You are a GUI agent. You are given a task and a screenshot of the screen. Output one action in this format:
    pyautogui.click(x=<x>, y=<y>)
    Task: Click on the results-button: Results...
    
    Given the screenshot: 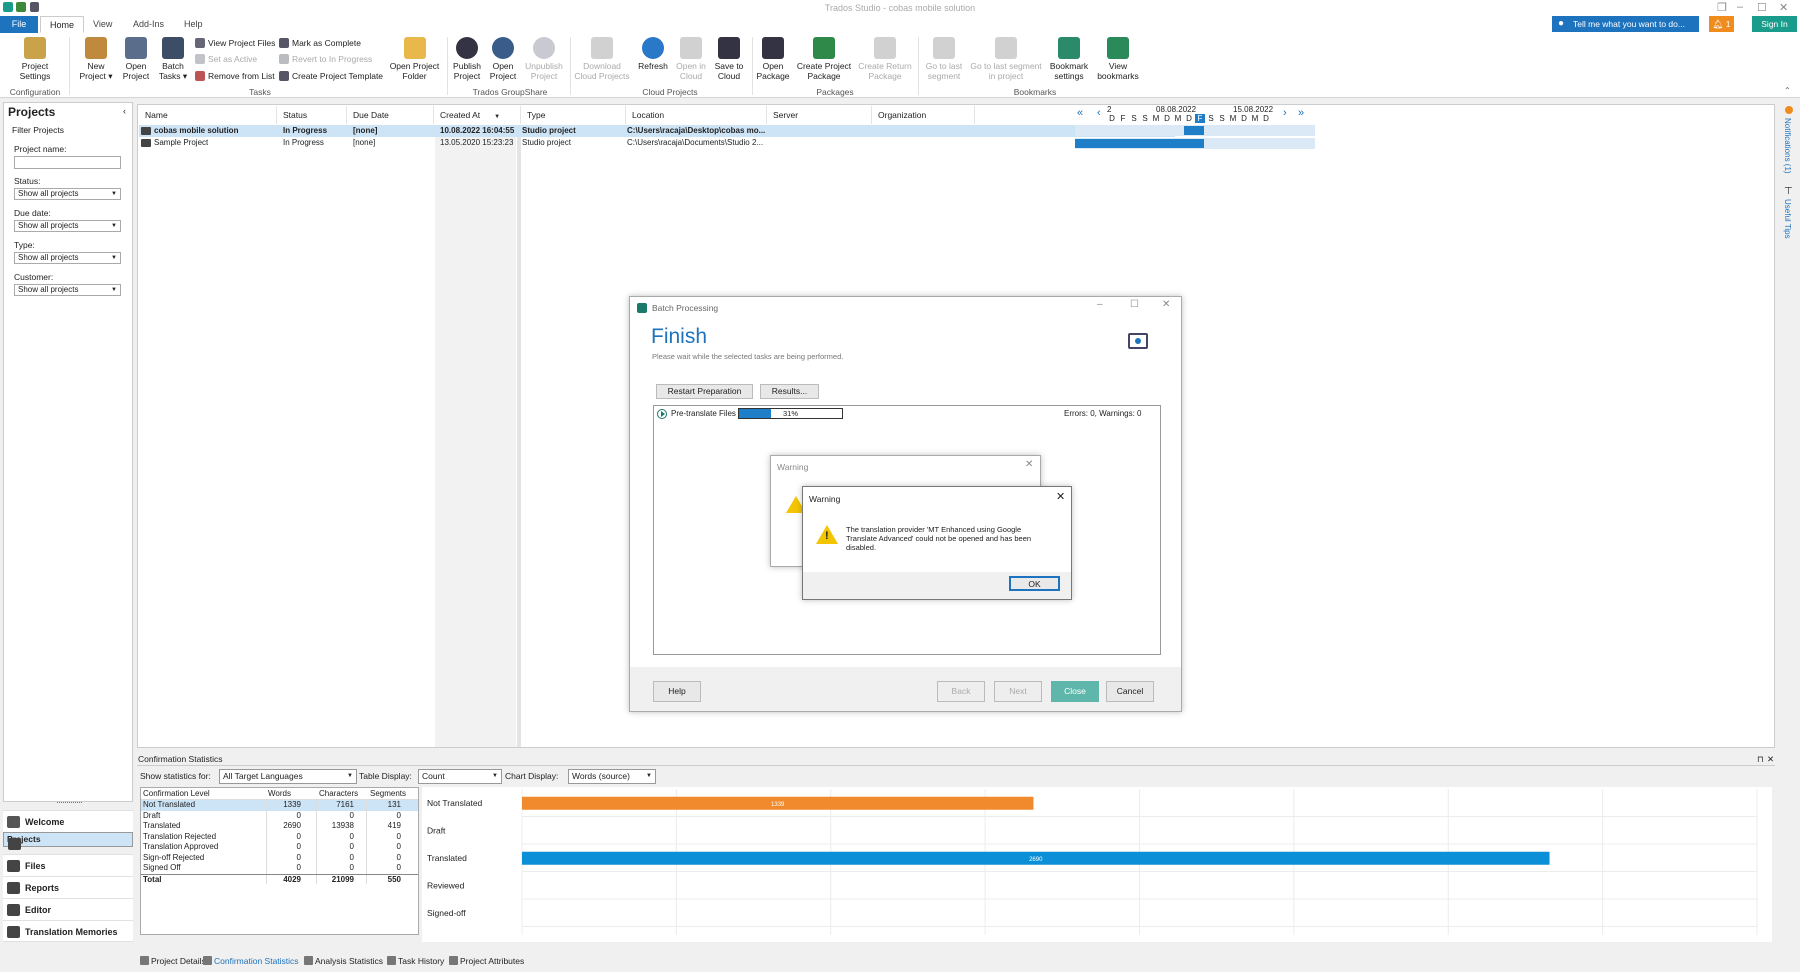 What is the action you would take?
    pyautogui.click(x=789, y=391)
    